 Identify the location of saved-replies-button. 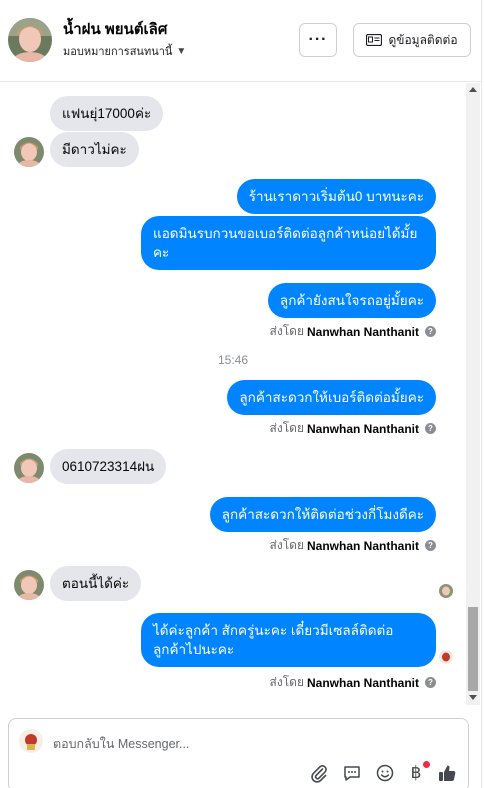
(352, 773).